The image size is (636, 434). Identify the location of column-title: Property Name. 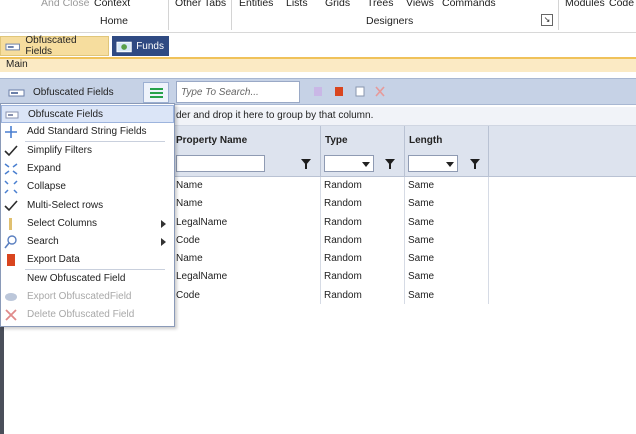
(212, 140).